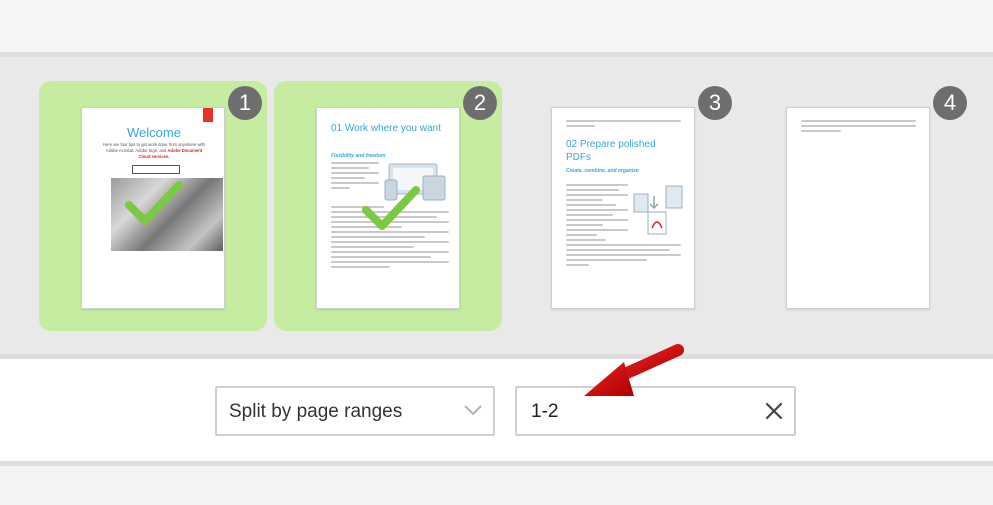 This screenshot has height=505, width=993. What do you see at coordinates (611, 151) in the screenshot?
I see `heading-text: Prepare polished PDFs` at bounding box center [611, 151].